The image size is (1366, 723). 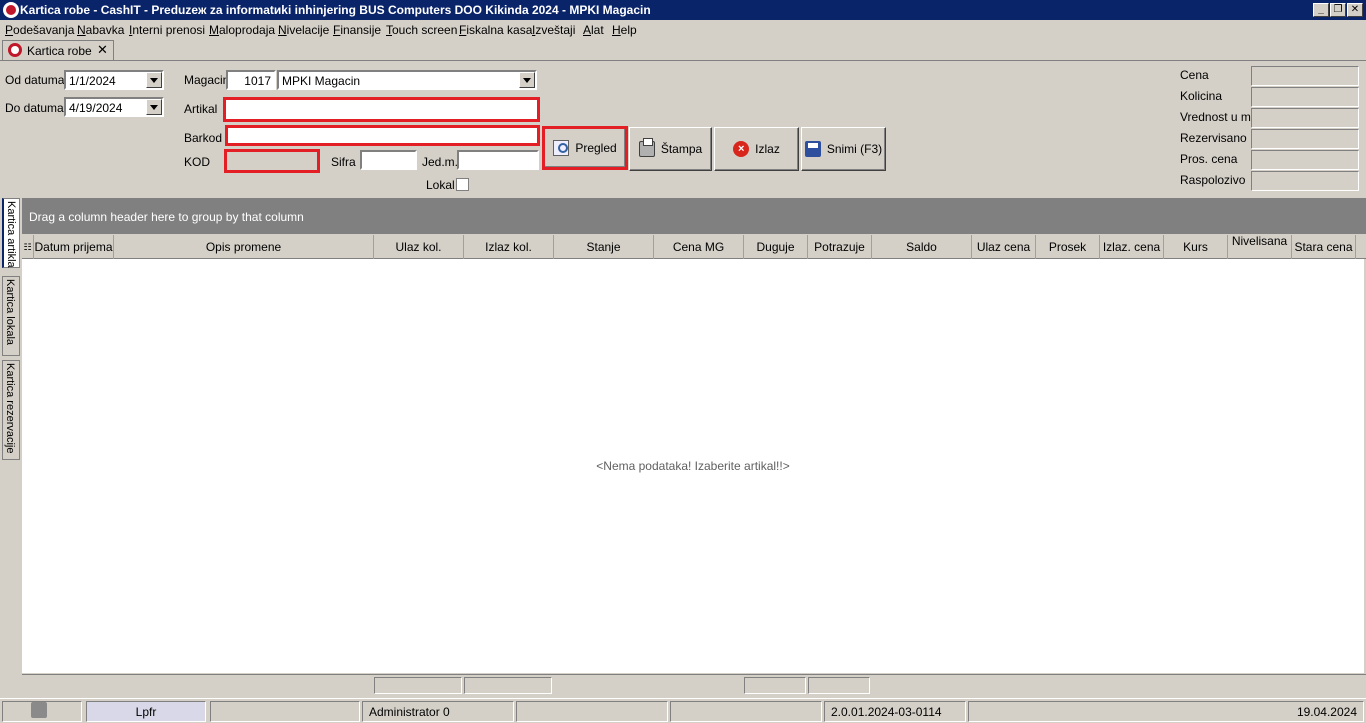 I want to click on side-tab-kartica-lokala: Kartica lokala, so click(x=11, y=316).